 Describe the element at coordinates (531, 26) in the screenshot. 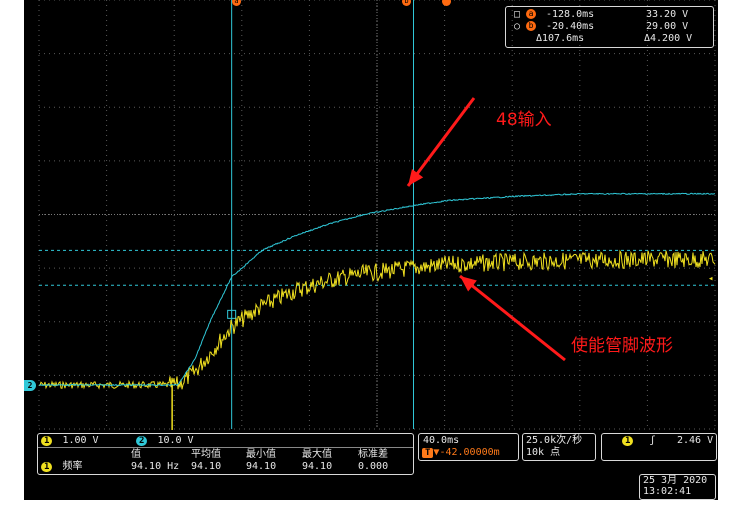

I see `cursor-b-badge: b` at that location.